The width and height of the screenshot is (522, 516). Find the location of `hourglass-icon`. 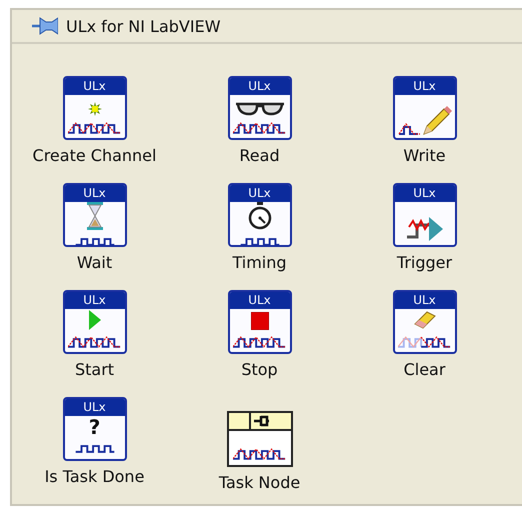

hourglass-icon is located at coordinates (94, 216).